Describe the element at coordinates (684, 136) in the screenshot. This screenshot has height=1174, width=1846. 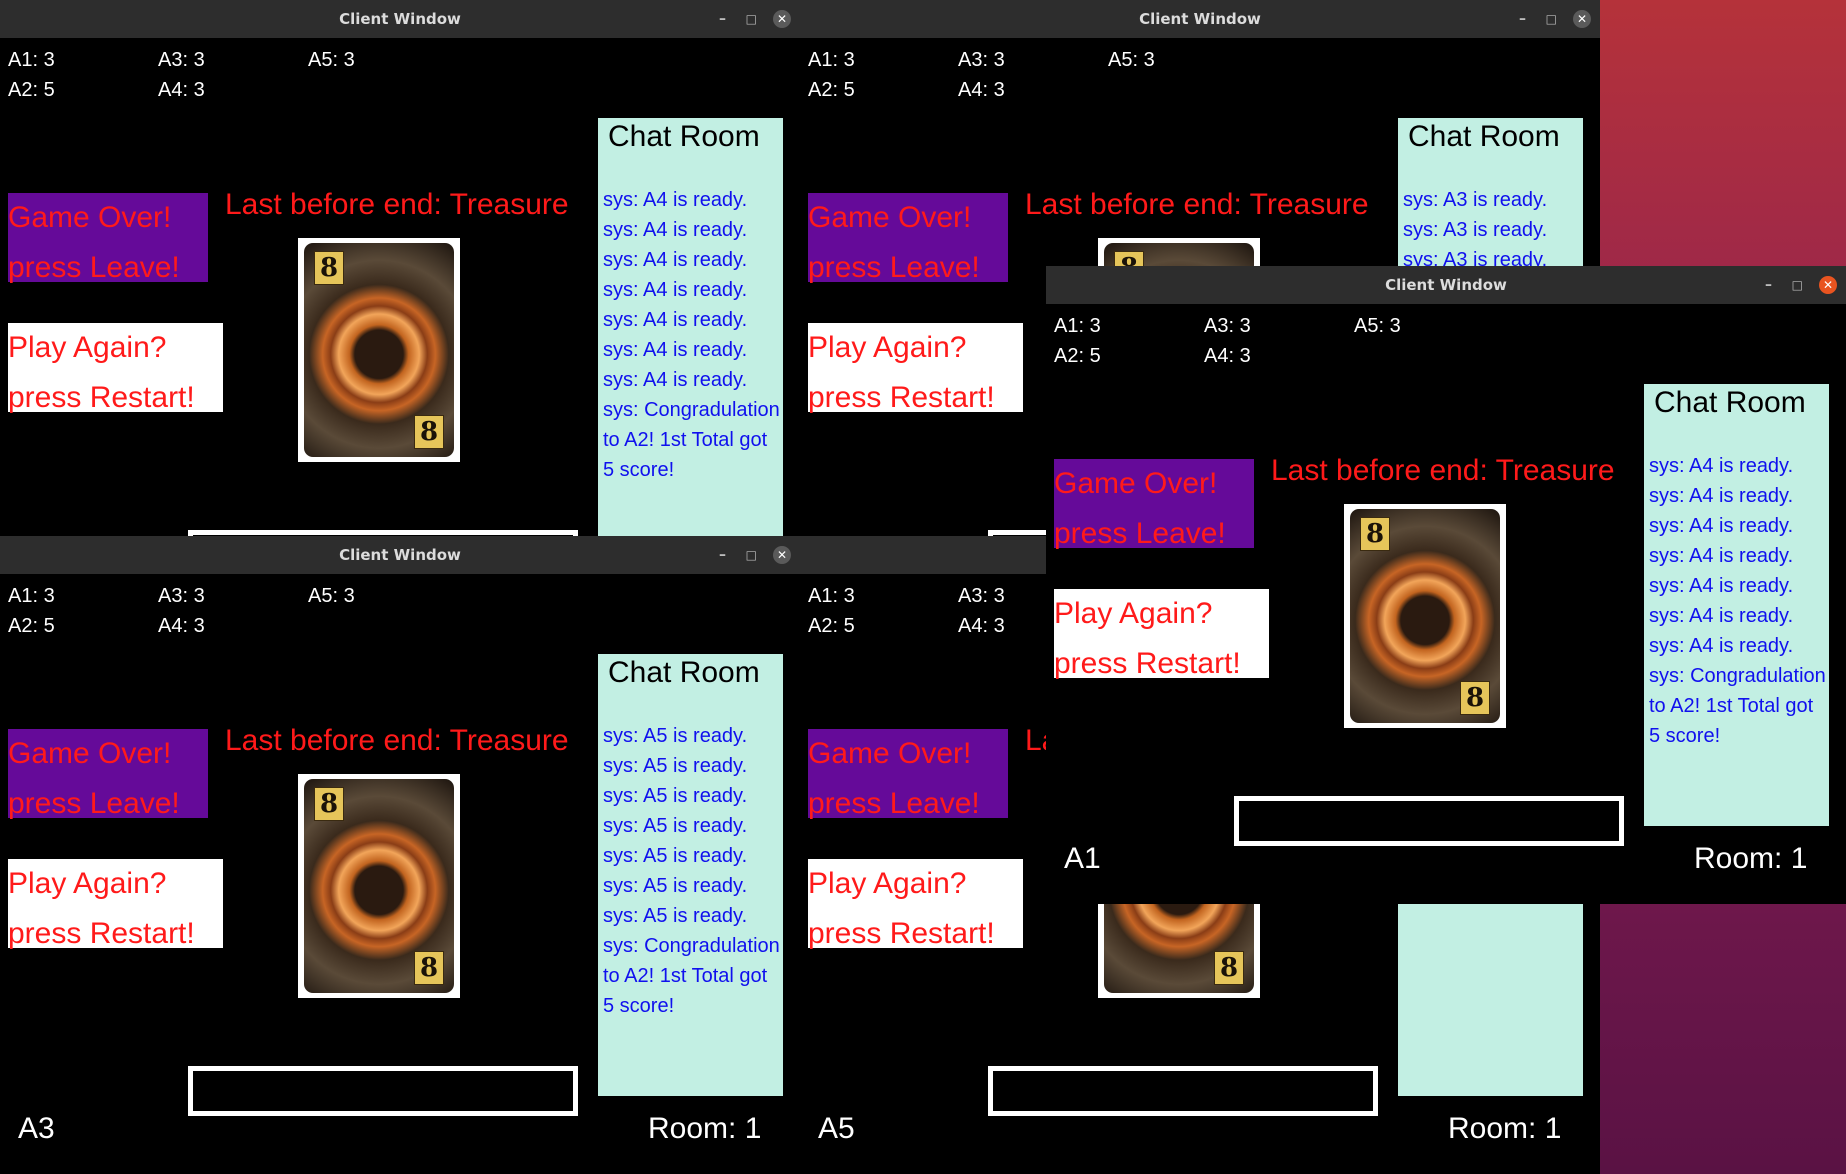
I see `chat-room-title: Chat Room` at that location.